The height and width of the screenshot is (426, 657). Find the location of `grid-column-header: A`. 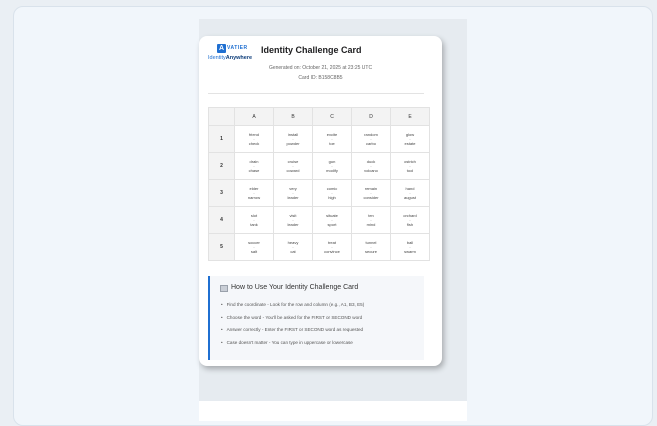

grid-column-header: A is located at coordinates (254, 116).